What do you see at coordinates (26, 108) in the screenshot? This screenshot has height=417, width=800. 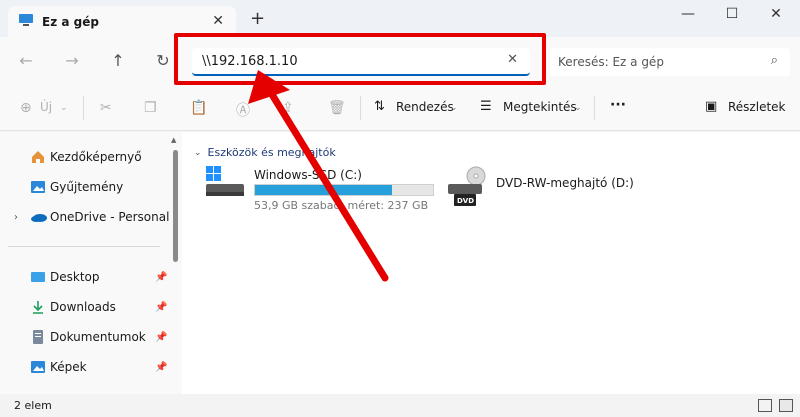 I see `new-icon: ⊕` at bounding box center [26, 108].